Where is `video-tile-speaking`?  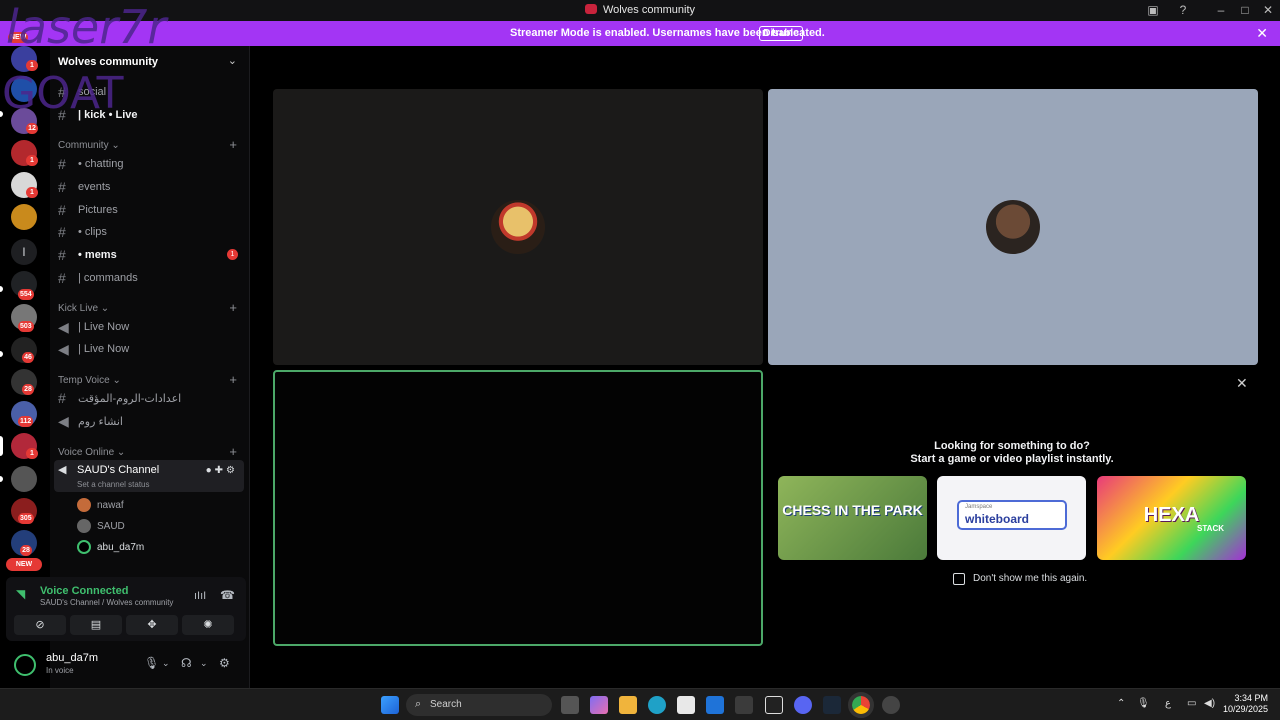
video-tile-speaking is located at coordinates (518, 508).